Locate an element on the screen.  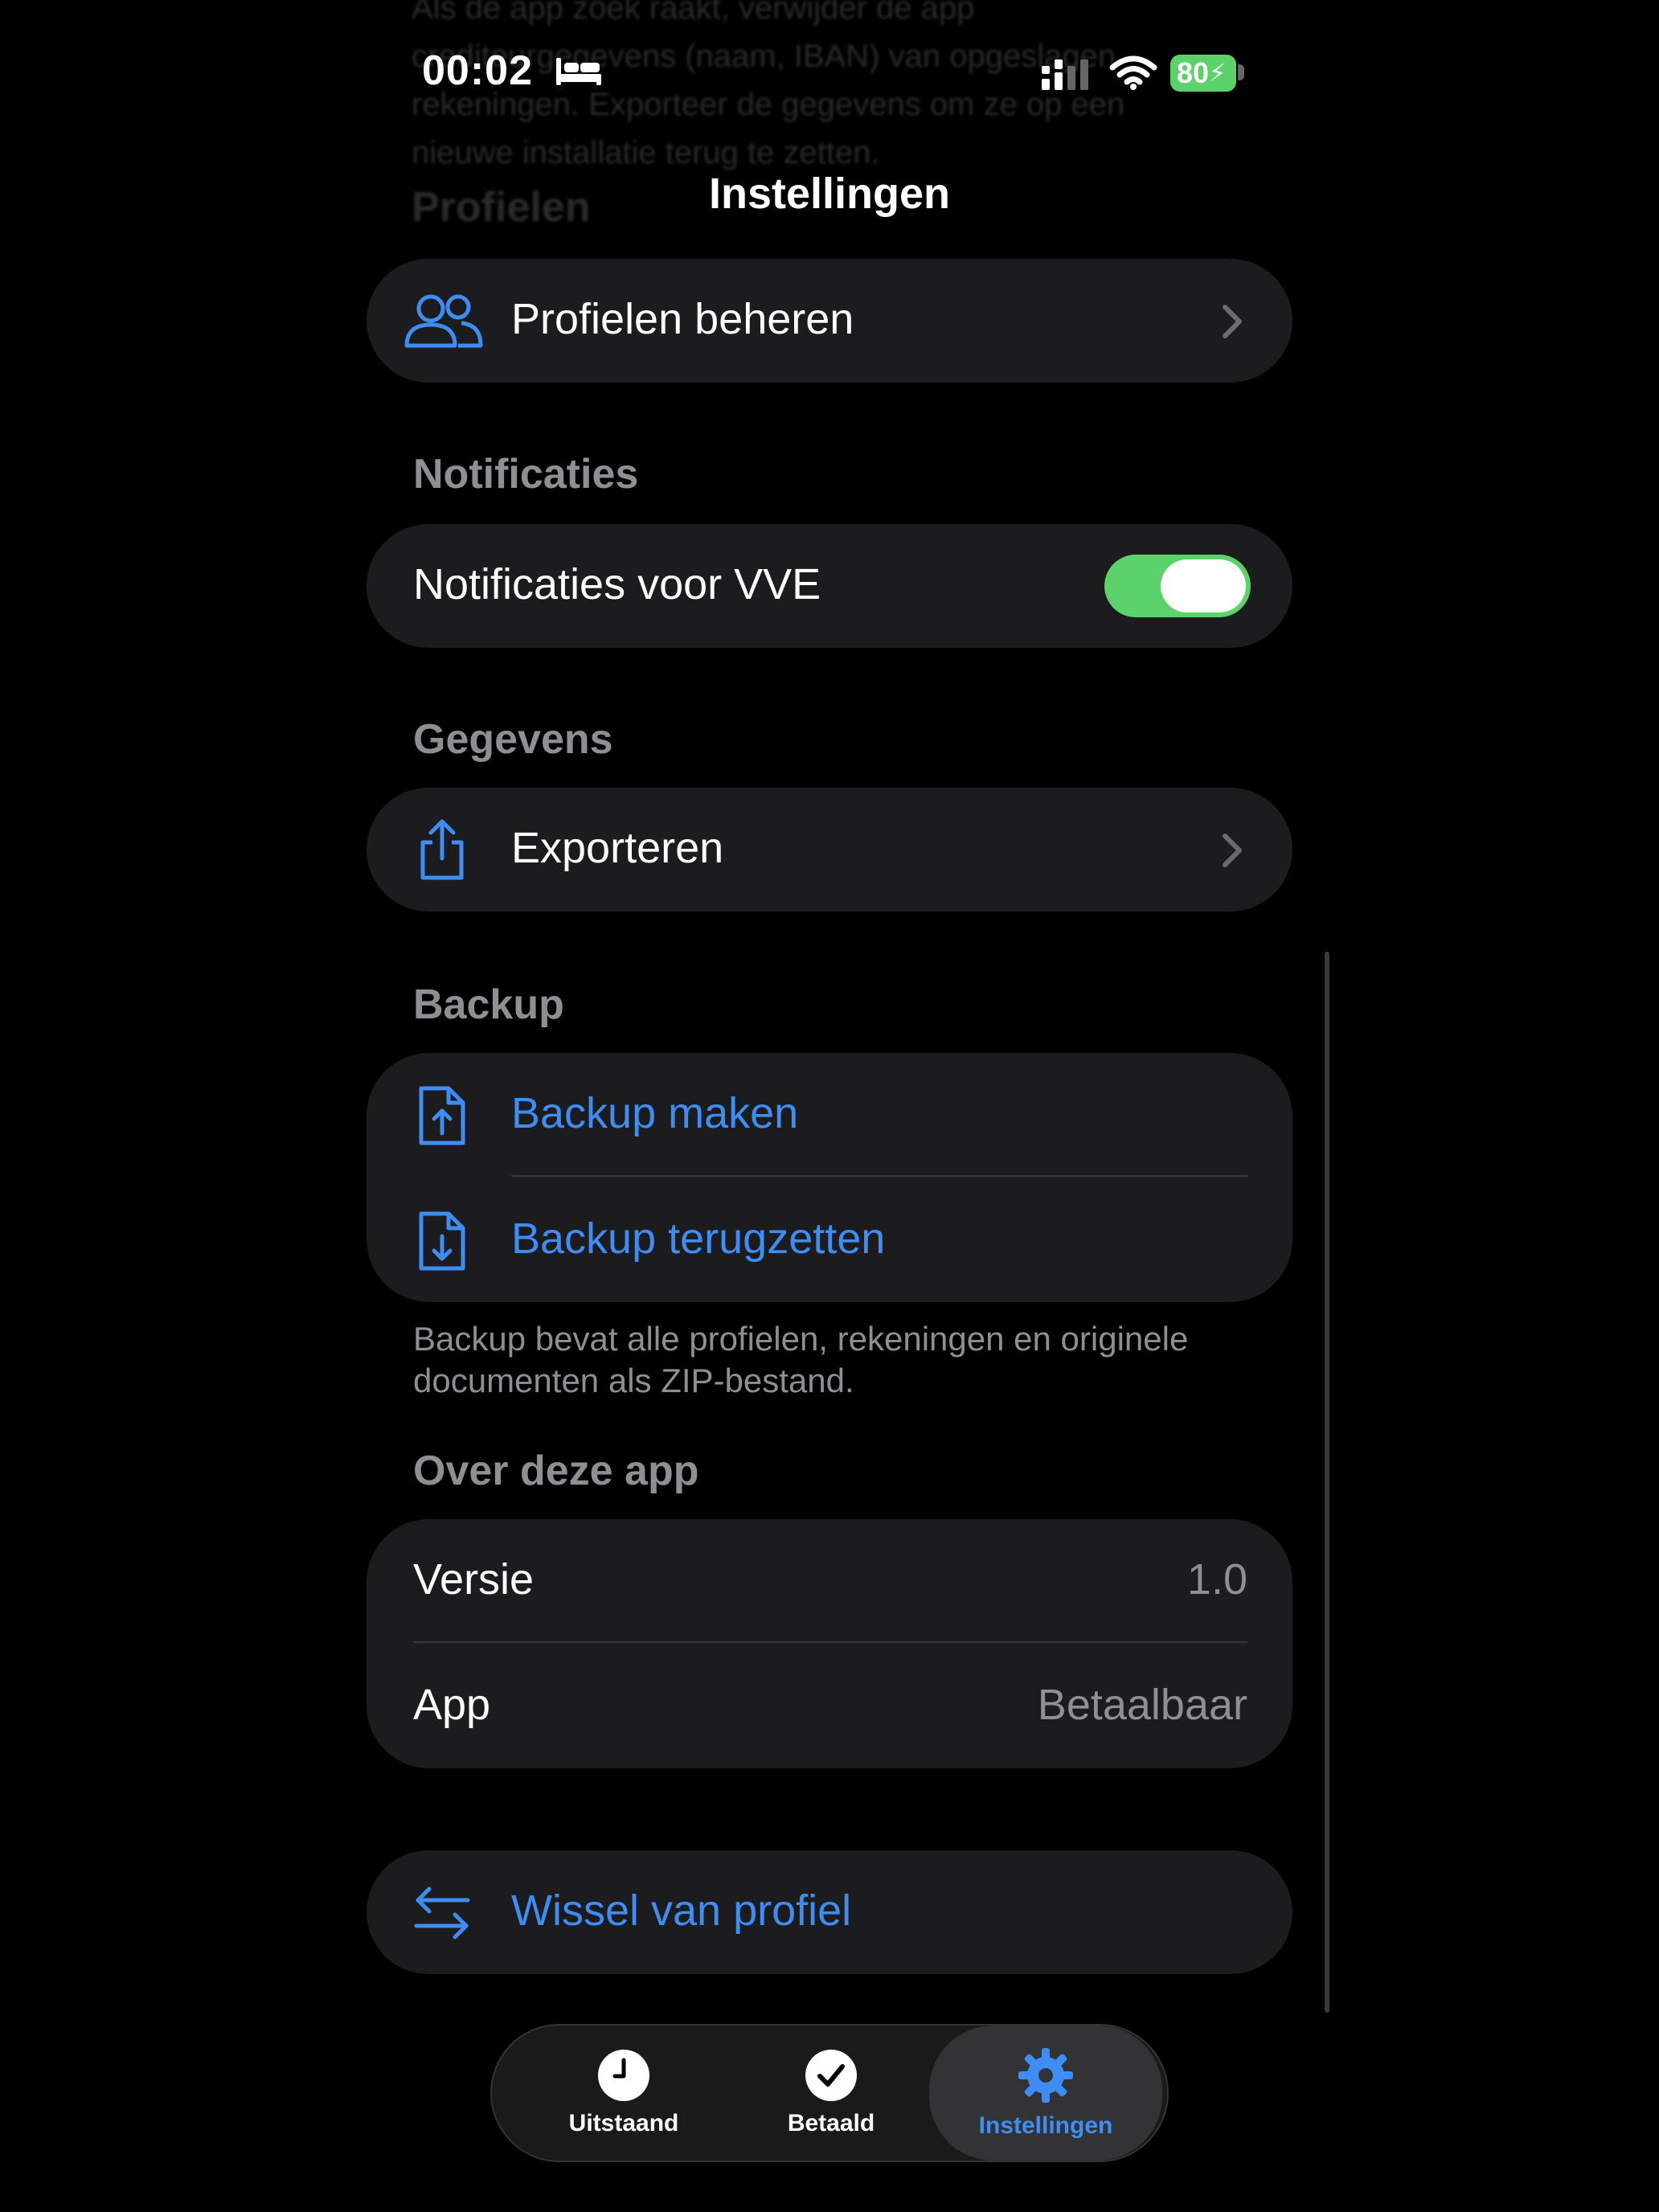
toggle-knob is located at coordinates (1203, 585).